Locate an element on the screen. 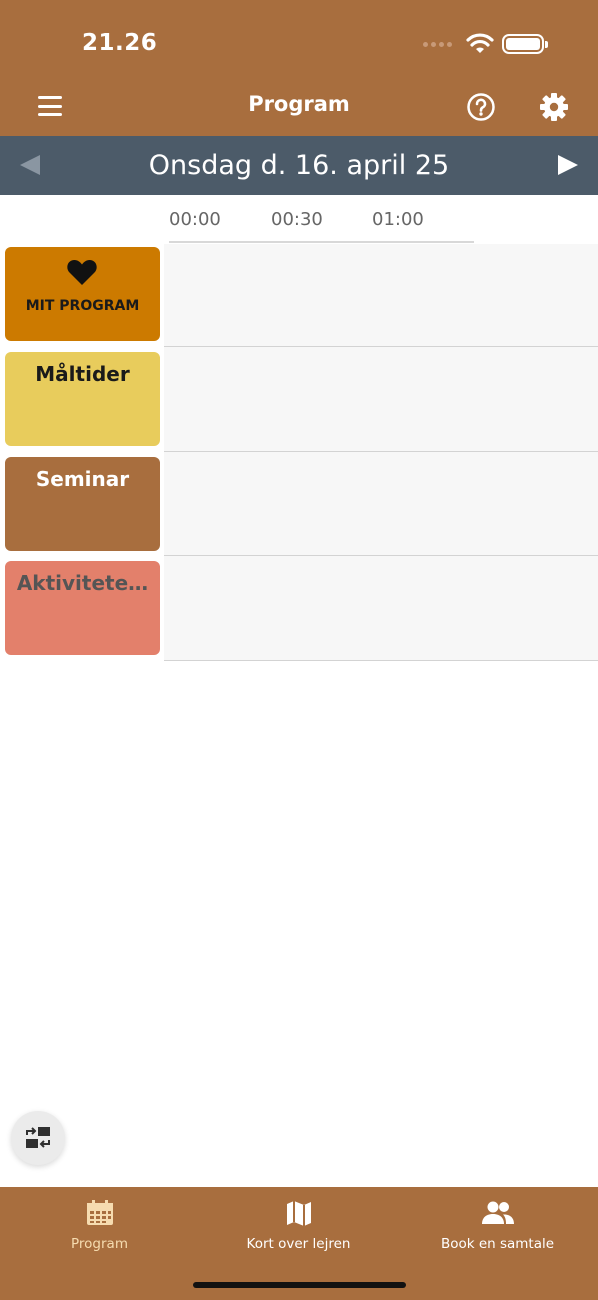 This screenshot has width=598, height=1300. triangle-right-icon is located at coordinates (568, 165).